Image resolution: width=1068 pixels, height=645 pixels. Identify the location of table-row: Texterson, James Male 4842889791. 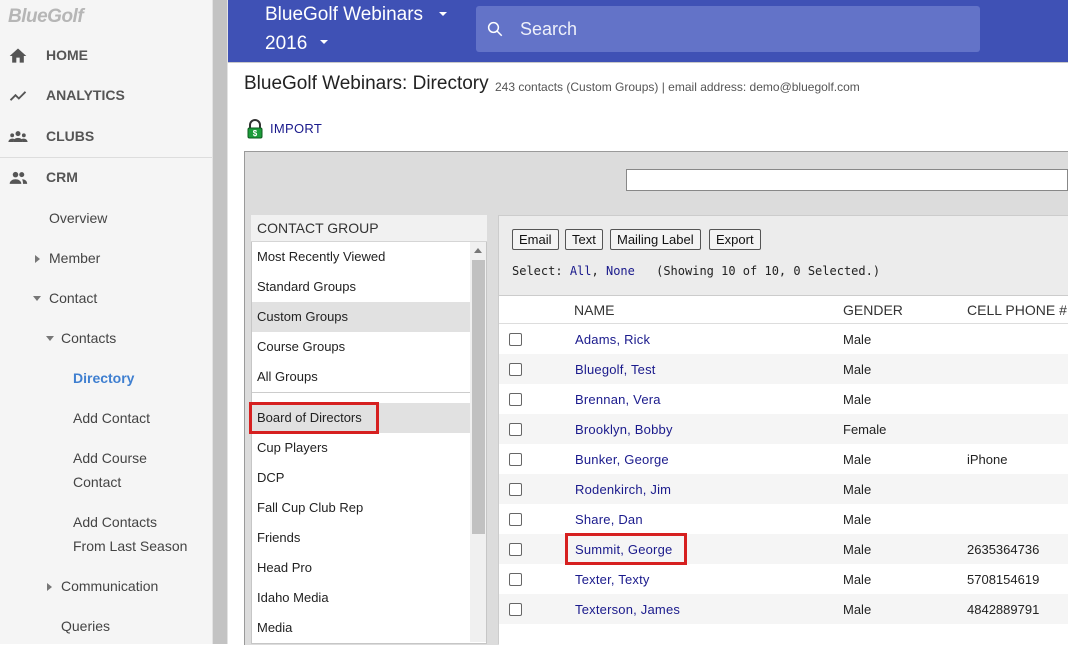
(783, 609).